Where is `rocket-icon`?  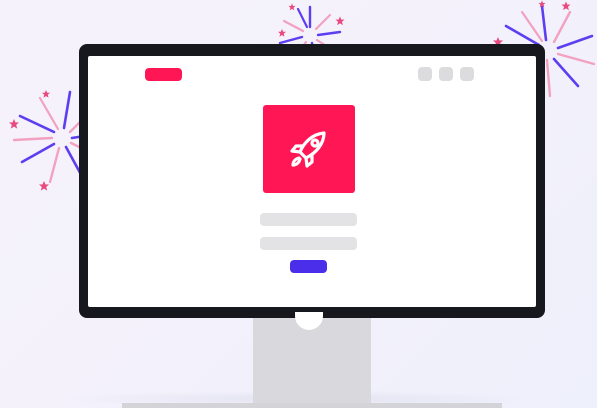 rocket-icon is located at coordinates (308, 149).